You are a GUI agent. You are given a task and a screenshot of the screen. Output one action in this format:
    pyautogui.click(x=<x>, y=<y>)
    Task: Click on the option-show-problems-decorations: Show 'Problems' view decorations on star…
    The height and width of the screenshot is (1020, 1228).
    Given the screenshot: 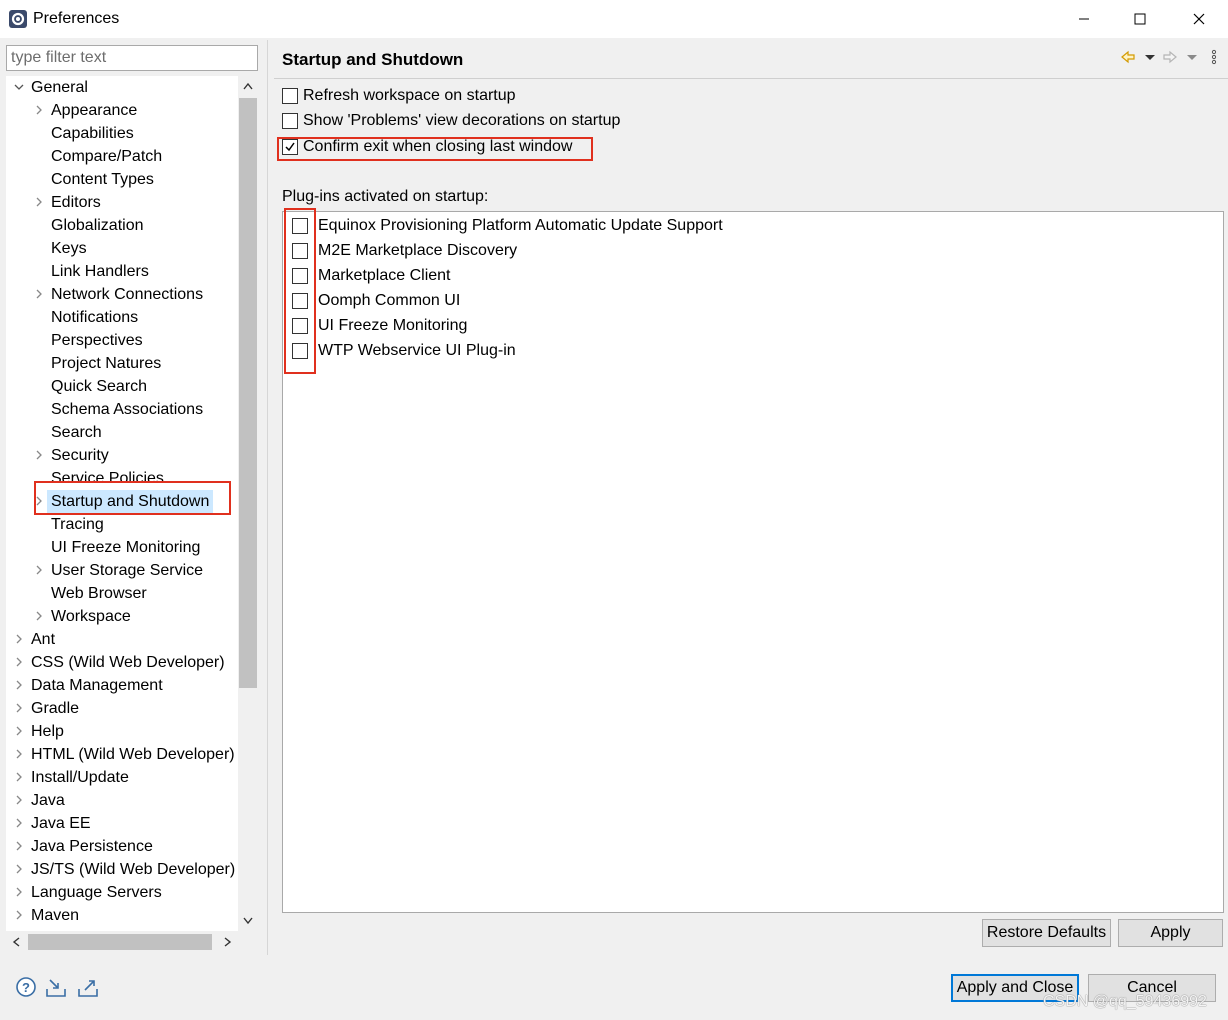 What is the action you would take?
    pyautogui.click(x=462, y=121)
    